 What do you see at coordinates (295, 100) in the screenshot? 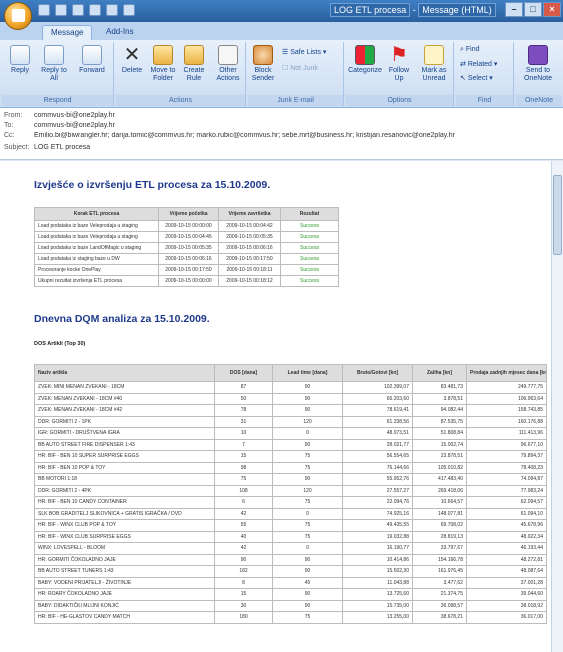
I see `group-label-junk: Junk E-mail` at bounding box center [295, 100].